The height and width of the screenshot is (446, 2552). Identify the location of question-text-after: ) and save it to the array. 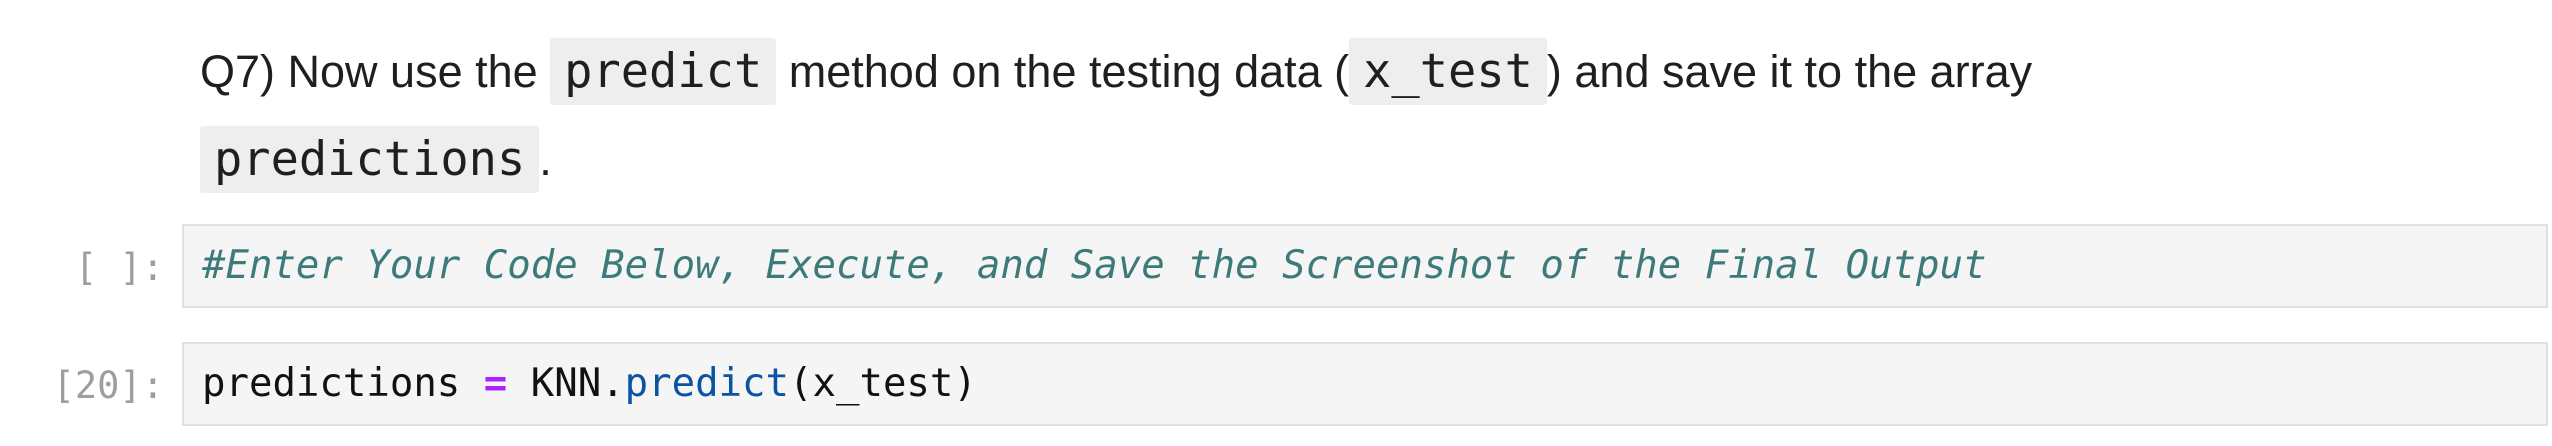
(1789, 71).